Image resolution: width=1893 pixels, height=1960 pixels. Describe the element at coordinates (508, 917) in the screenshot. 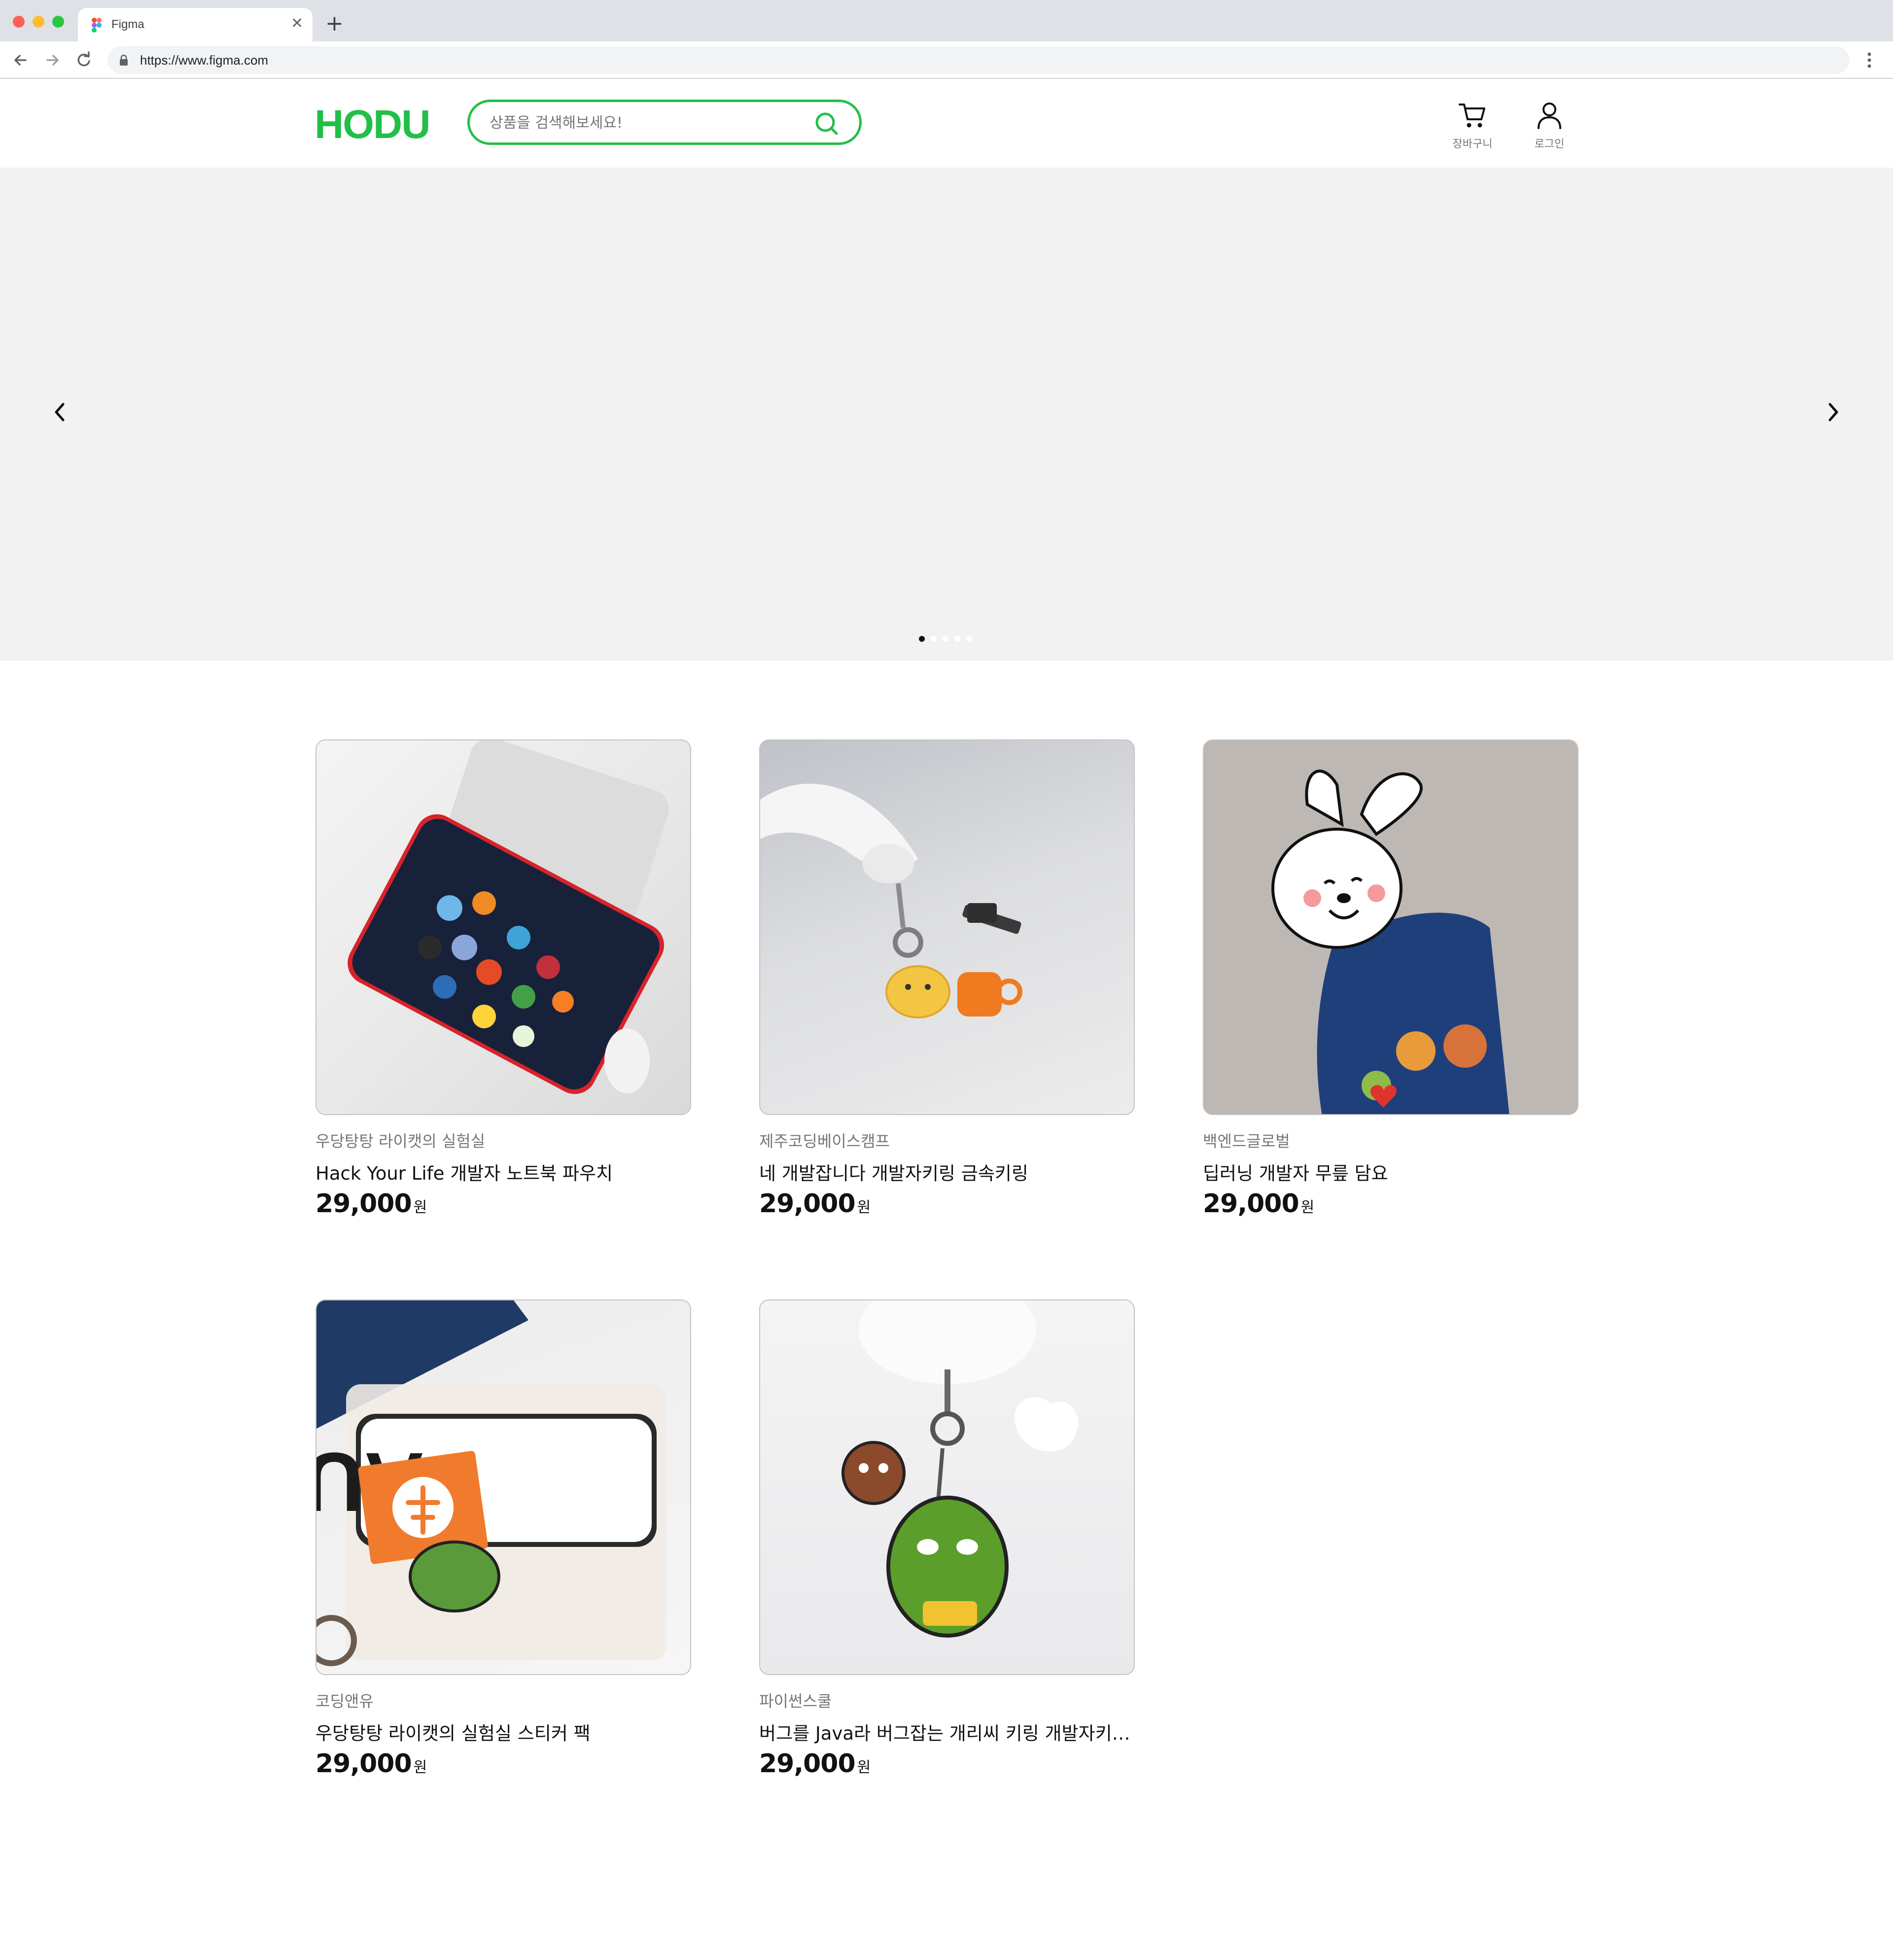

I see `laptop-pouch-illustration` at that location.